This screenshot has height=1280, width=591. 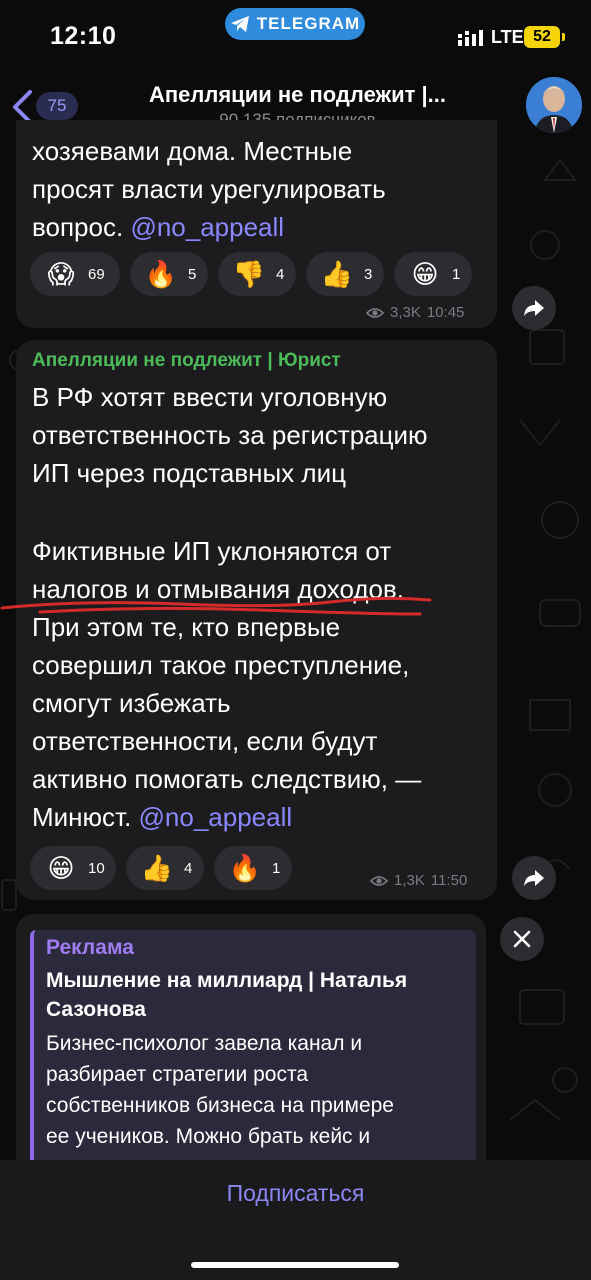 What do you see at coordinates (295, 1265) in the screenshot?
I see `home-indicator` at bounding box center [295, 1265].